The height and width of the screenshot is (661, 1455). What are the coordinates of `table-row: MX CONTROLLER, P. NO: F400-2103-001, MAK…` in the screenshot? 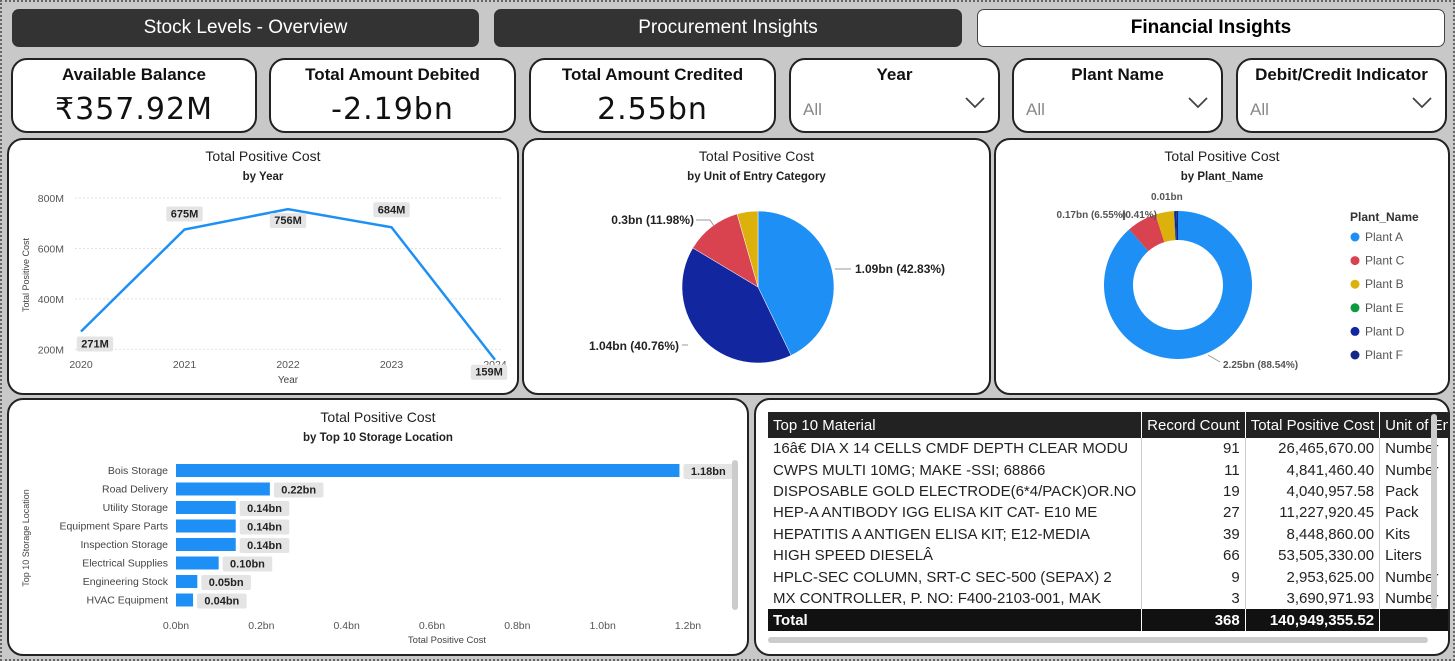 It's located at (1108, 598).